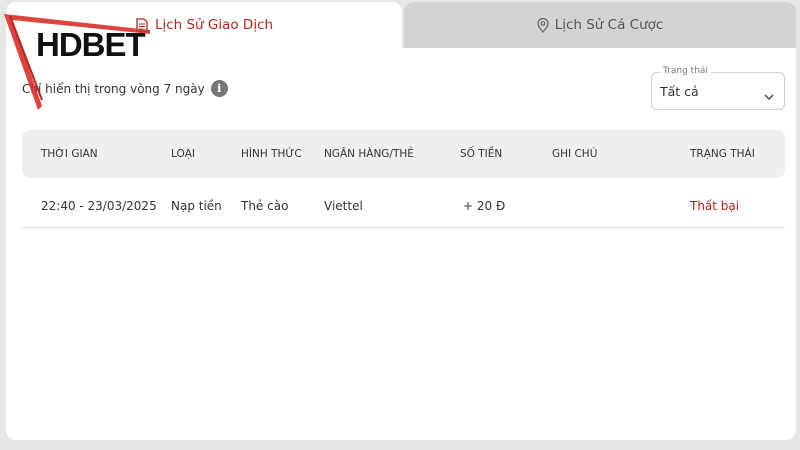 The image size is (800, 450). I want to click on col-header-bank: NGÂN HÀNG/THẺ, so click(369, 154).